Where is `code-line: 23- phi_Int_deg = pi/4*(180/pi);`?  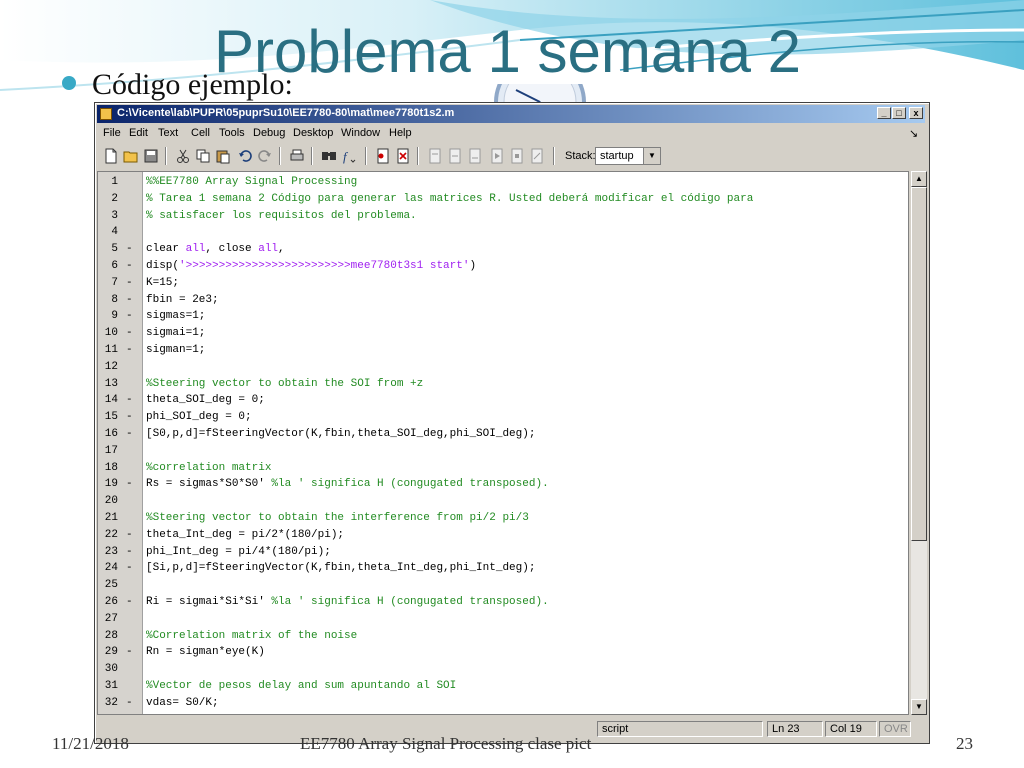
code-line: 23- phi_Int_deg = pi/4*(180/pi); is located at coordinates (498, 552).